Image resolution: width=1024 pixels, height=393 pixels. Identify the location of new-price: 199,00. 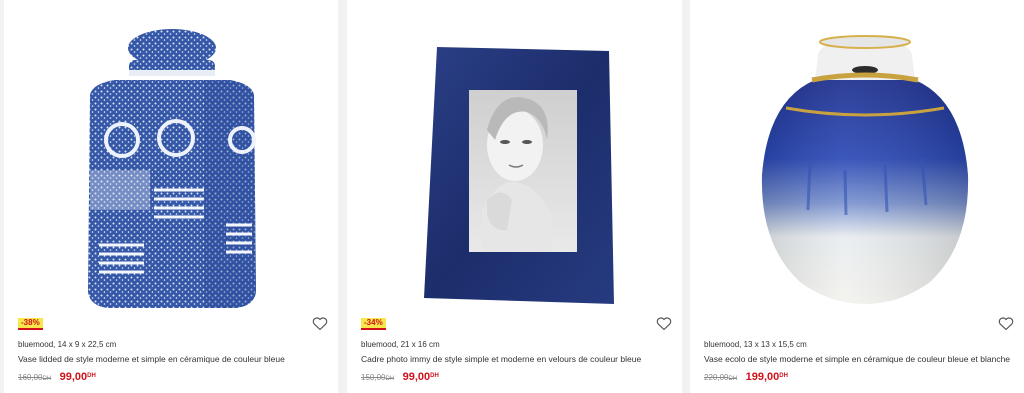
(762, 377).